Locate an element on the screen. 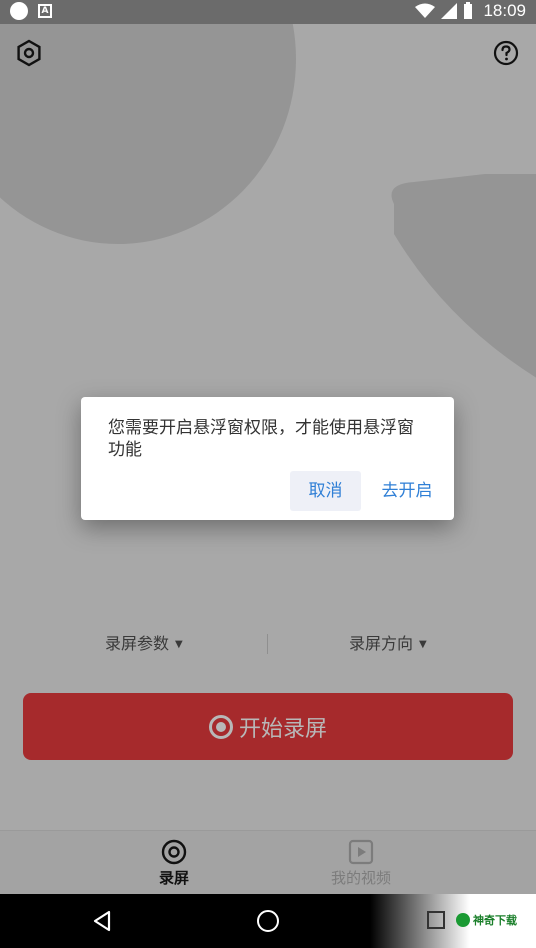 The width and height of the screenshot is (536, 948). record-params-dropdown: 录屏参数 ▼ is located at coordinates (144, 644).